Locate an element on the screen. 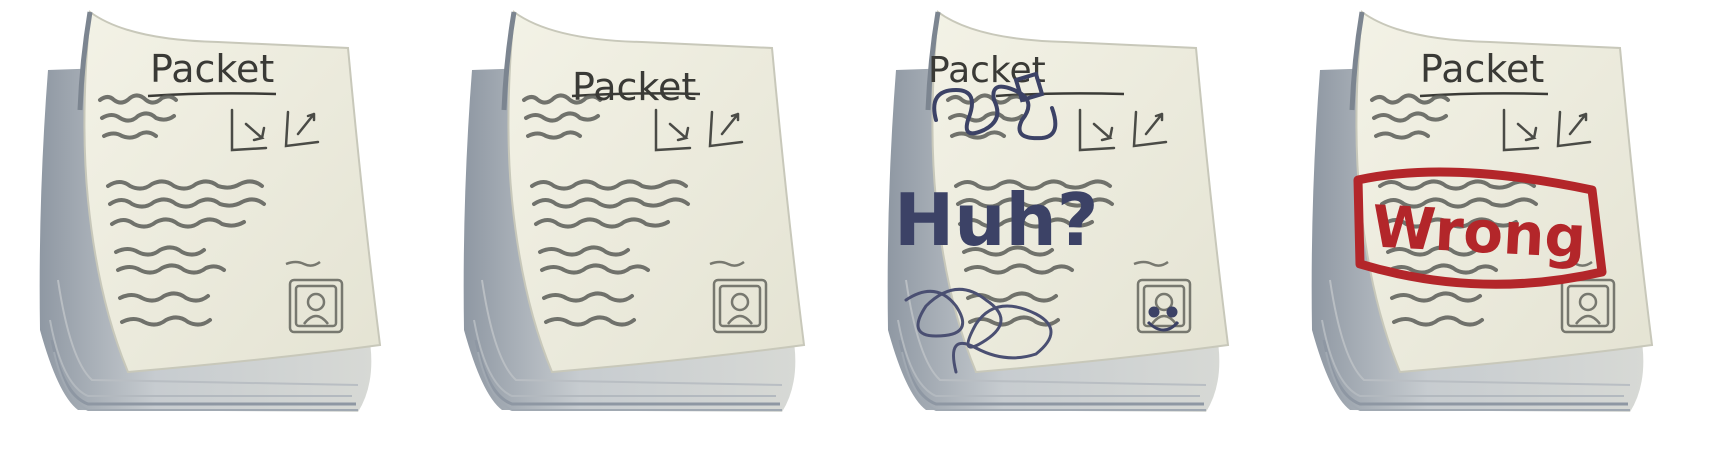 The height and width of the screenshot is (471, 1720). overlay-huh-text: Huh? is located at coordinates (996, 220).